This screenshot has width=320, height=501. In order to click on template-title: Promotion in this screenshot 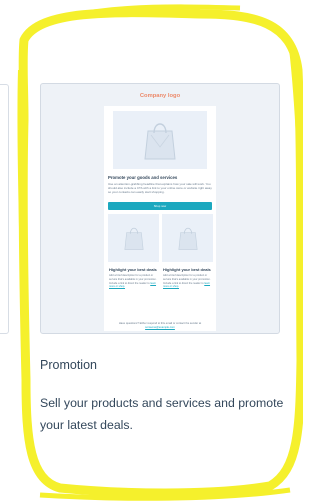, I will do `click(68, 365)`.